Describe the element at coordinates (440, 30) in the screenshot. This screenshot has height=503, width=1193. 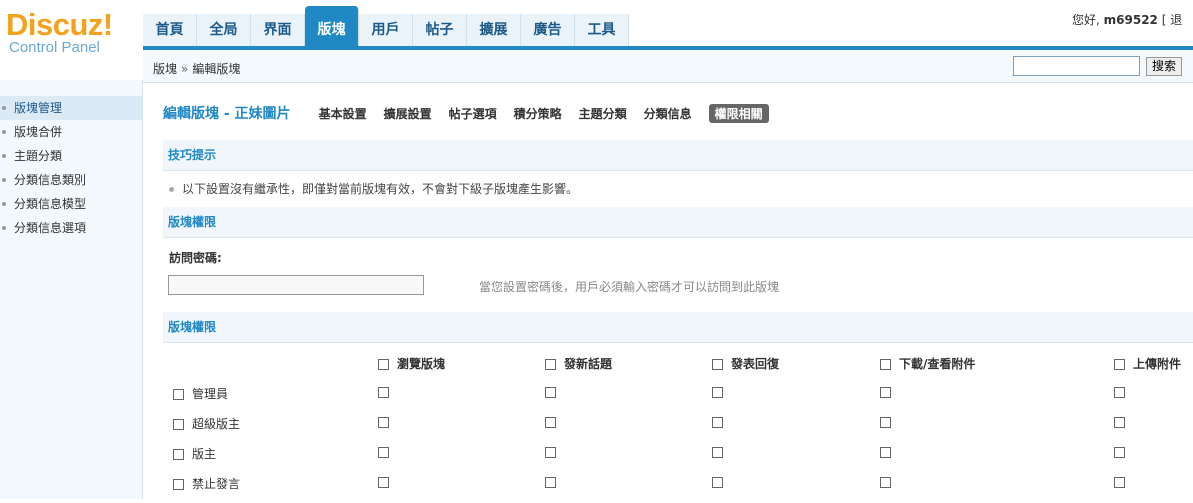
I see `nav-tab-posts: 帖子` at that location.